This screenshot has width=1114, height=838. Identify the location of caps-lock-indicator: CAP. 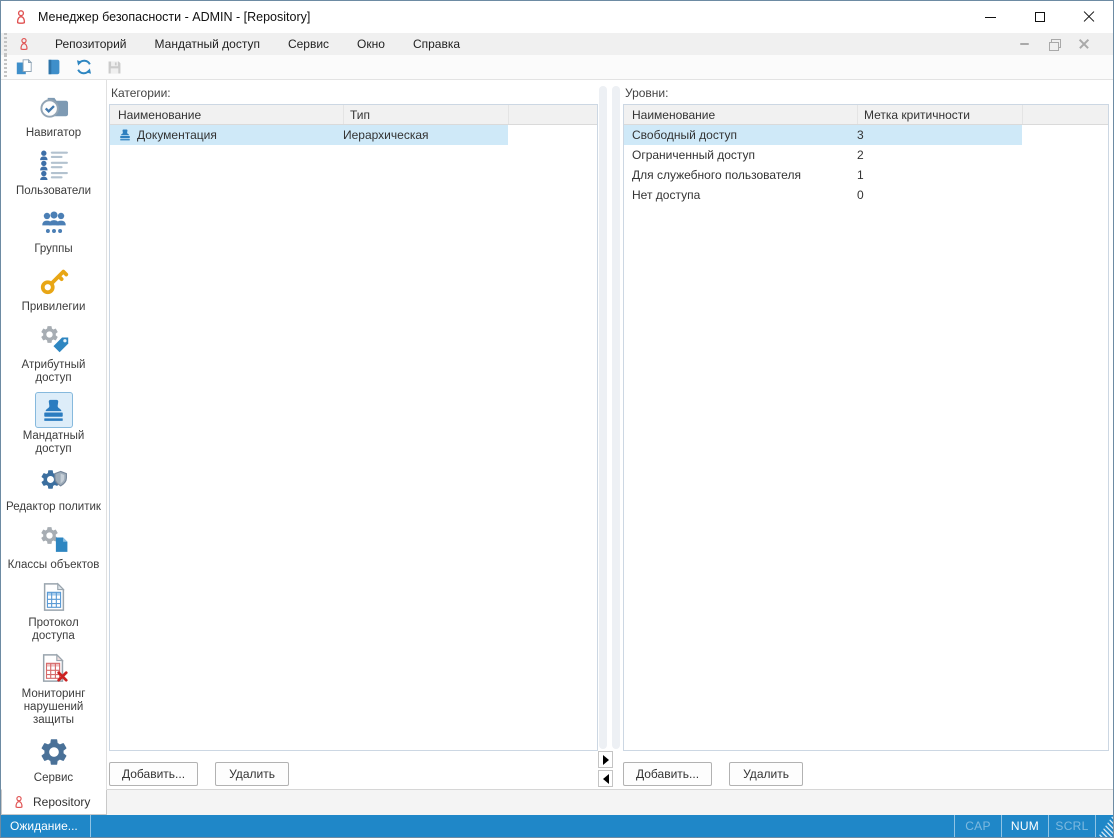
(978, 826).